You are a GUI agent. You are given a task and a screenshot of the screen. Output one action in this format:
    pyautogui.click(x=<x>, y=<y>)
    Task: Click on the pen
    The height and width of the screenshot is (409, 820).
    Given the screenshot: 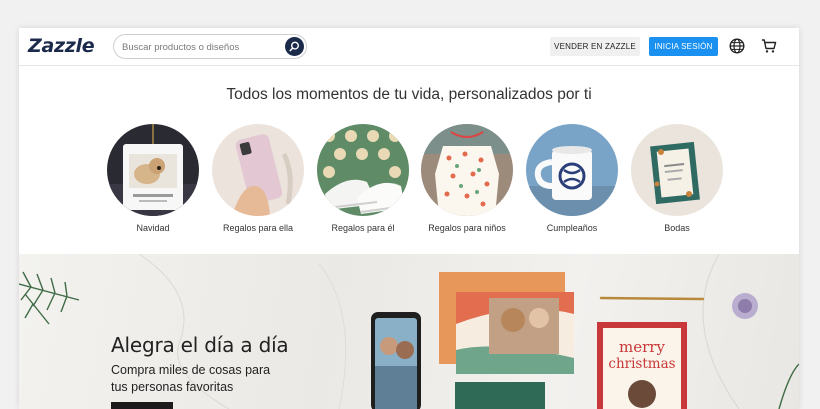 What is the action you would take?
    pyautogui.click(x=652, y=298)
    